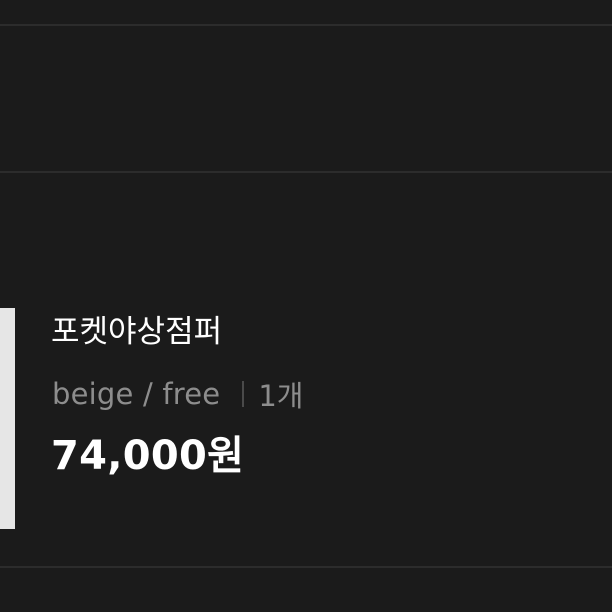  Describe the element at coordinates (243, 394) in the screenshot. I see `option-separator` at that location.